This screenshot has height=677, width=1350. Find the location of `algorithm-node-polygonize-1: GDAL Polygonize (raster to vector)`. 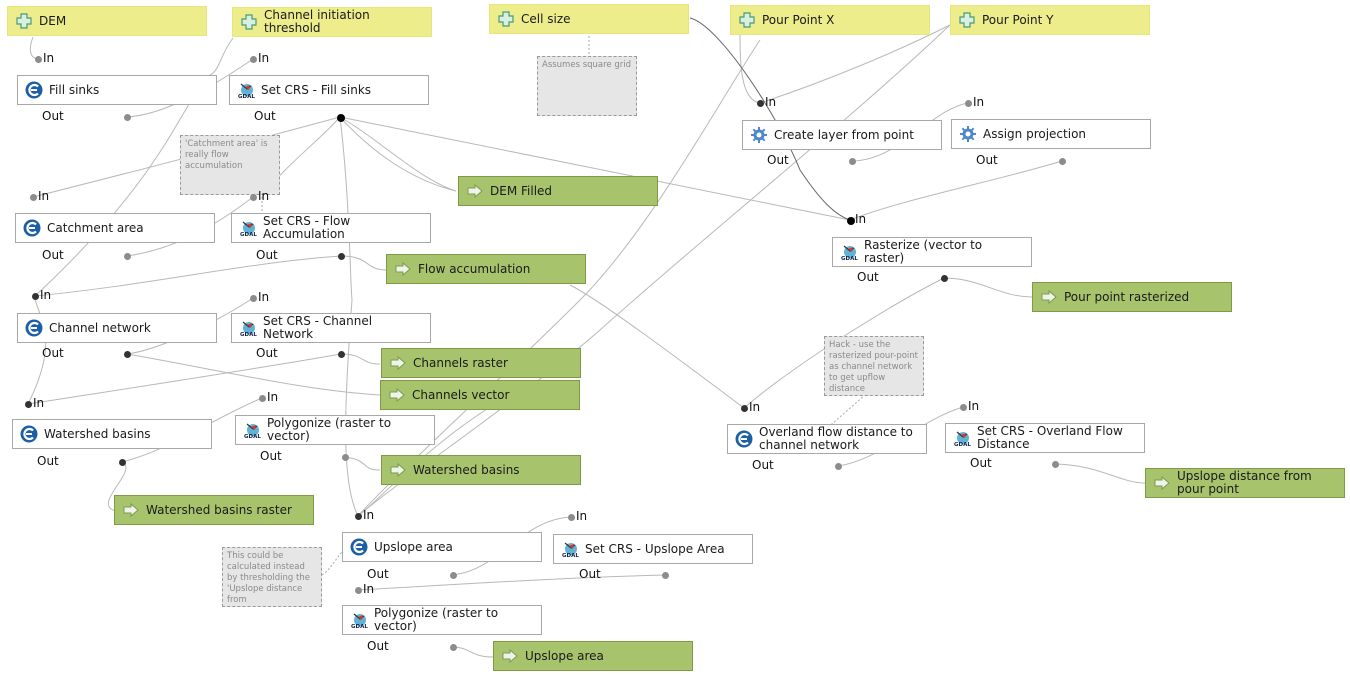

algorithm-node-polygonize-1: GDAL Polygonize (raster to vector) is located at coordinates (335, 430).